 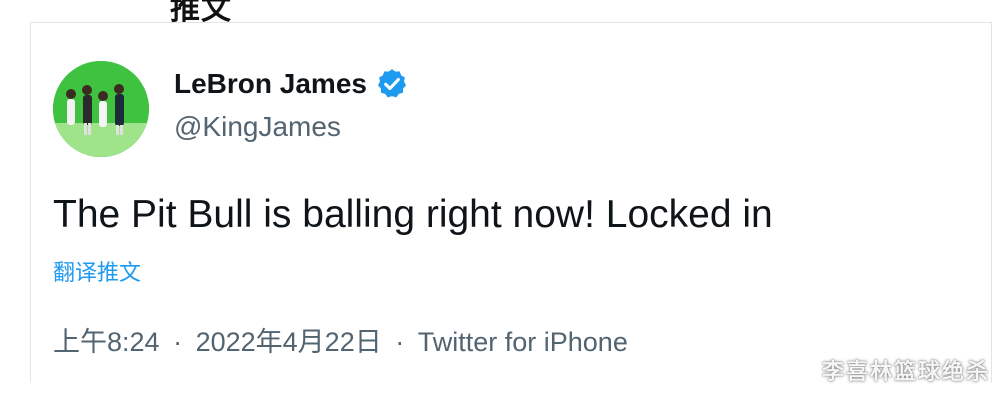 What do you see at coordinates (391, 83) in the screenshot?
I see `verified-badge-icon` at bounding box center [391, 83].